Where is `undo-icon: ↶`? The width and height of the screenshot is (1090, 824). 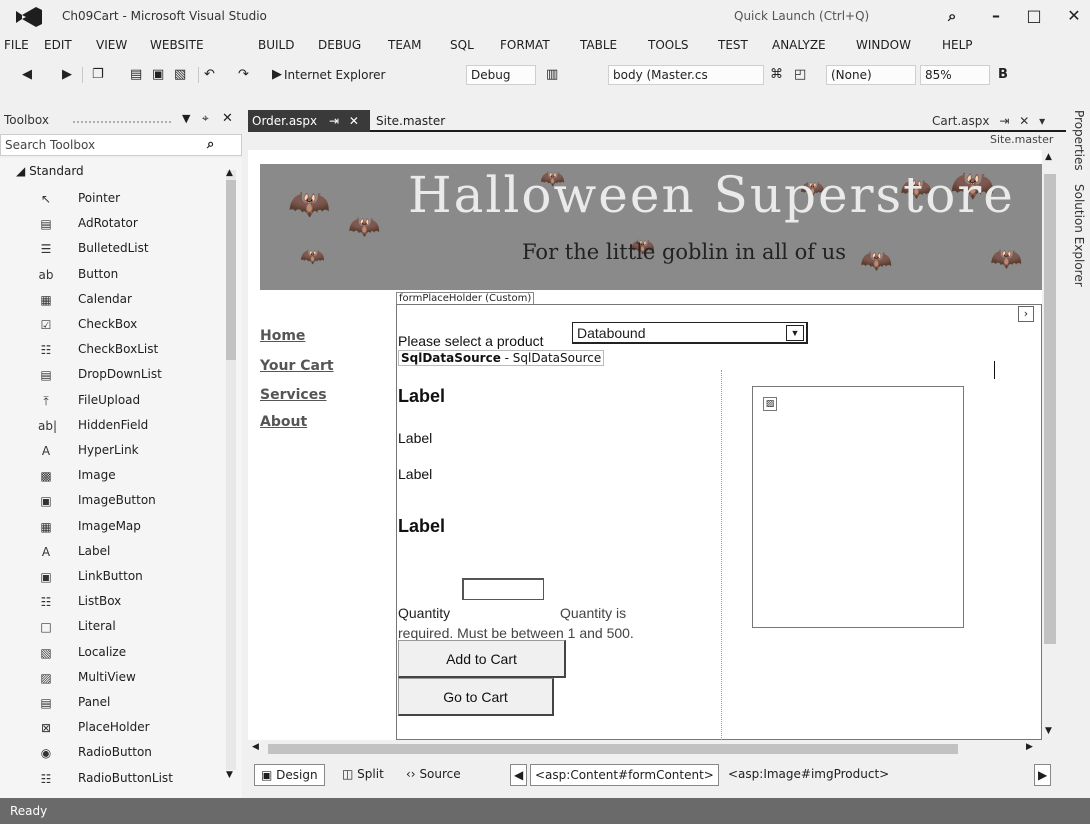
undo-icon: ↶ is located at coordinates (209, 75).